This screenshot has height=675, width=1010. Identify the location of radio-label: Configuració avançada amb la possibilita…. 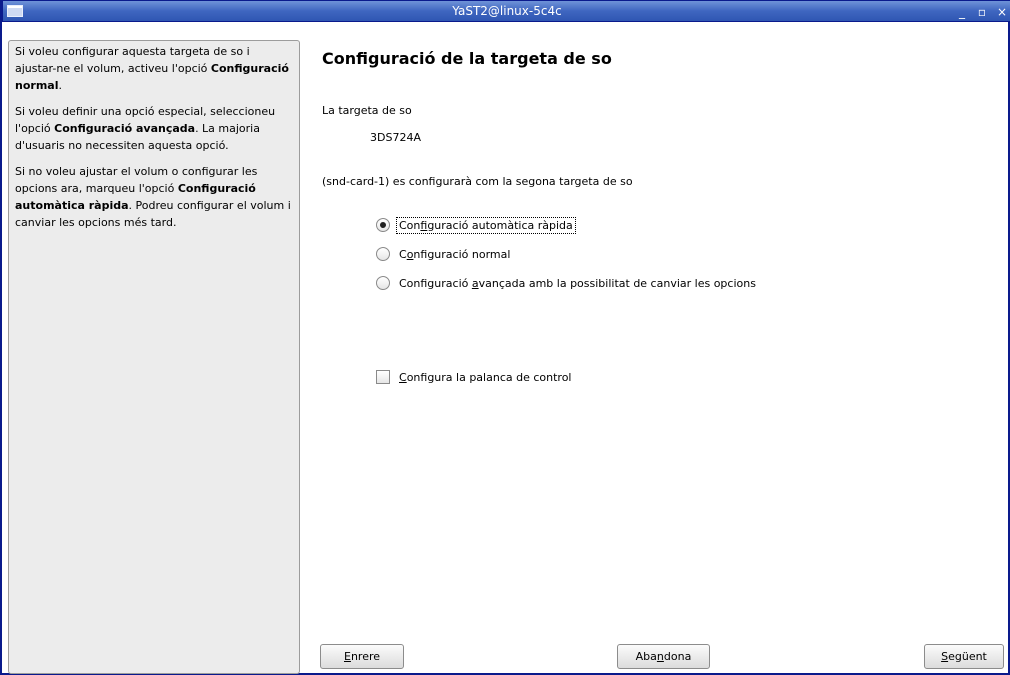
(577, 283).